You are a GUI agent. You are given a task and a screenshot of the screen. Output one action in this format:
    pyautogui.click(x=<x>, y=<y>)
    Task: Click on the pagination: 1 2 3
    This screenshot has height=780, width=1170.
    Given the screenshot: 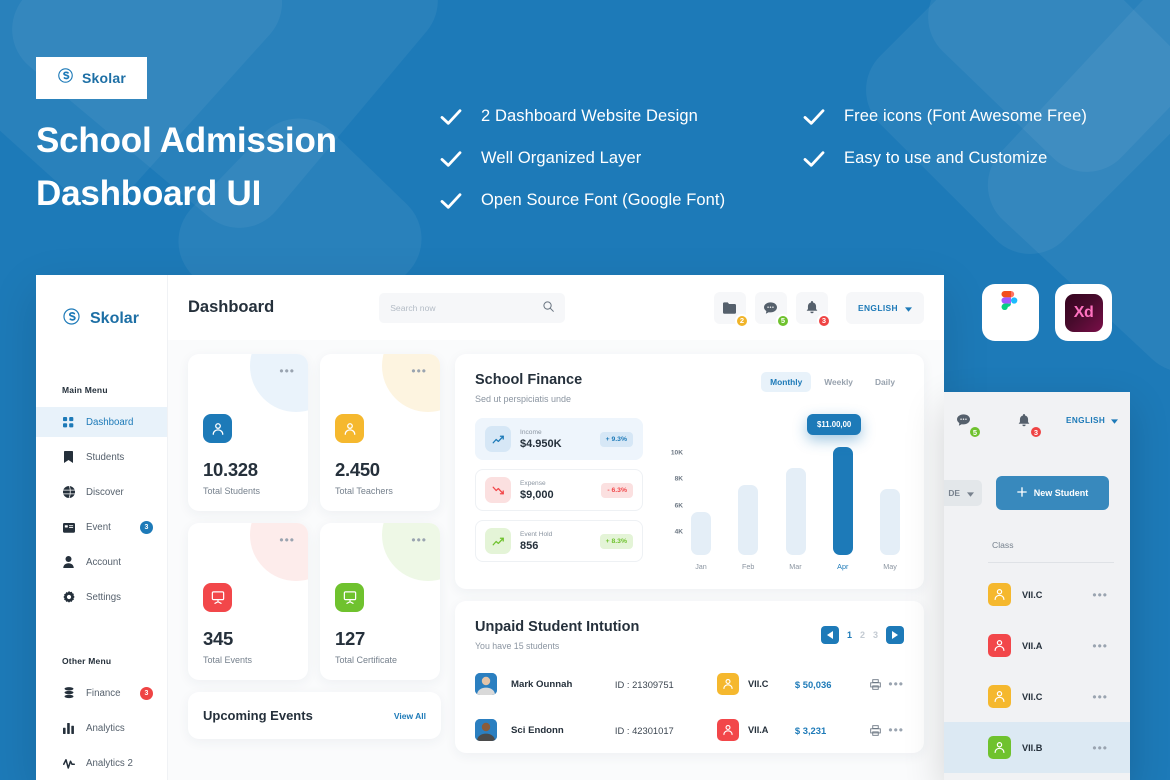 What is the action you would take?
    pyautogui.click(x=862, y=635)
    